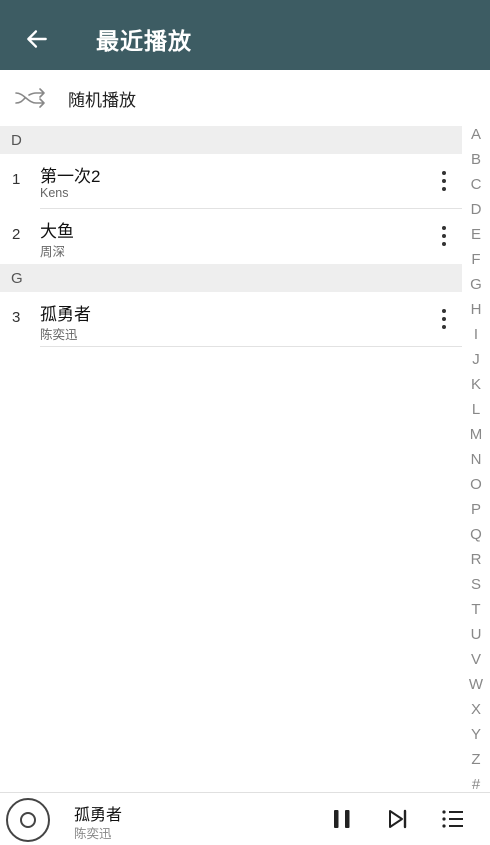 This screenshot has width=490, height=845. Describe the element at coordinates (476, 534) in the screenshot. I see `index-letter: Q` at that location.